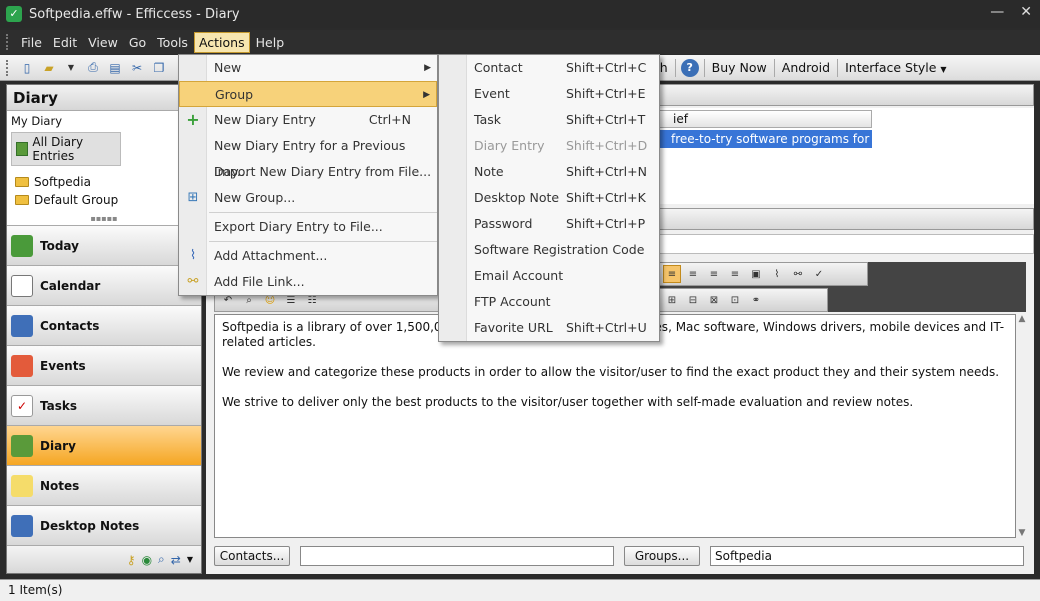 Image resolution: width=1040 pixels, height=601 pixels. I want to click on close-icon: ✕, so click(1026, 12).